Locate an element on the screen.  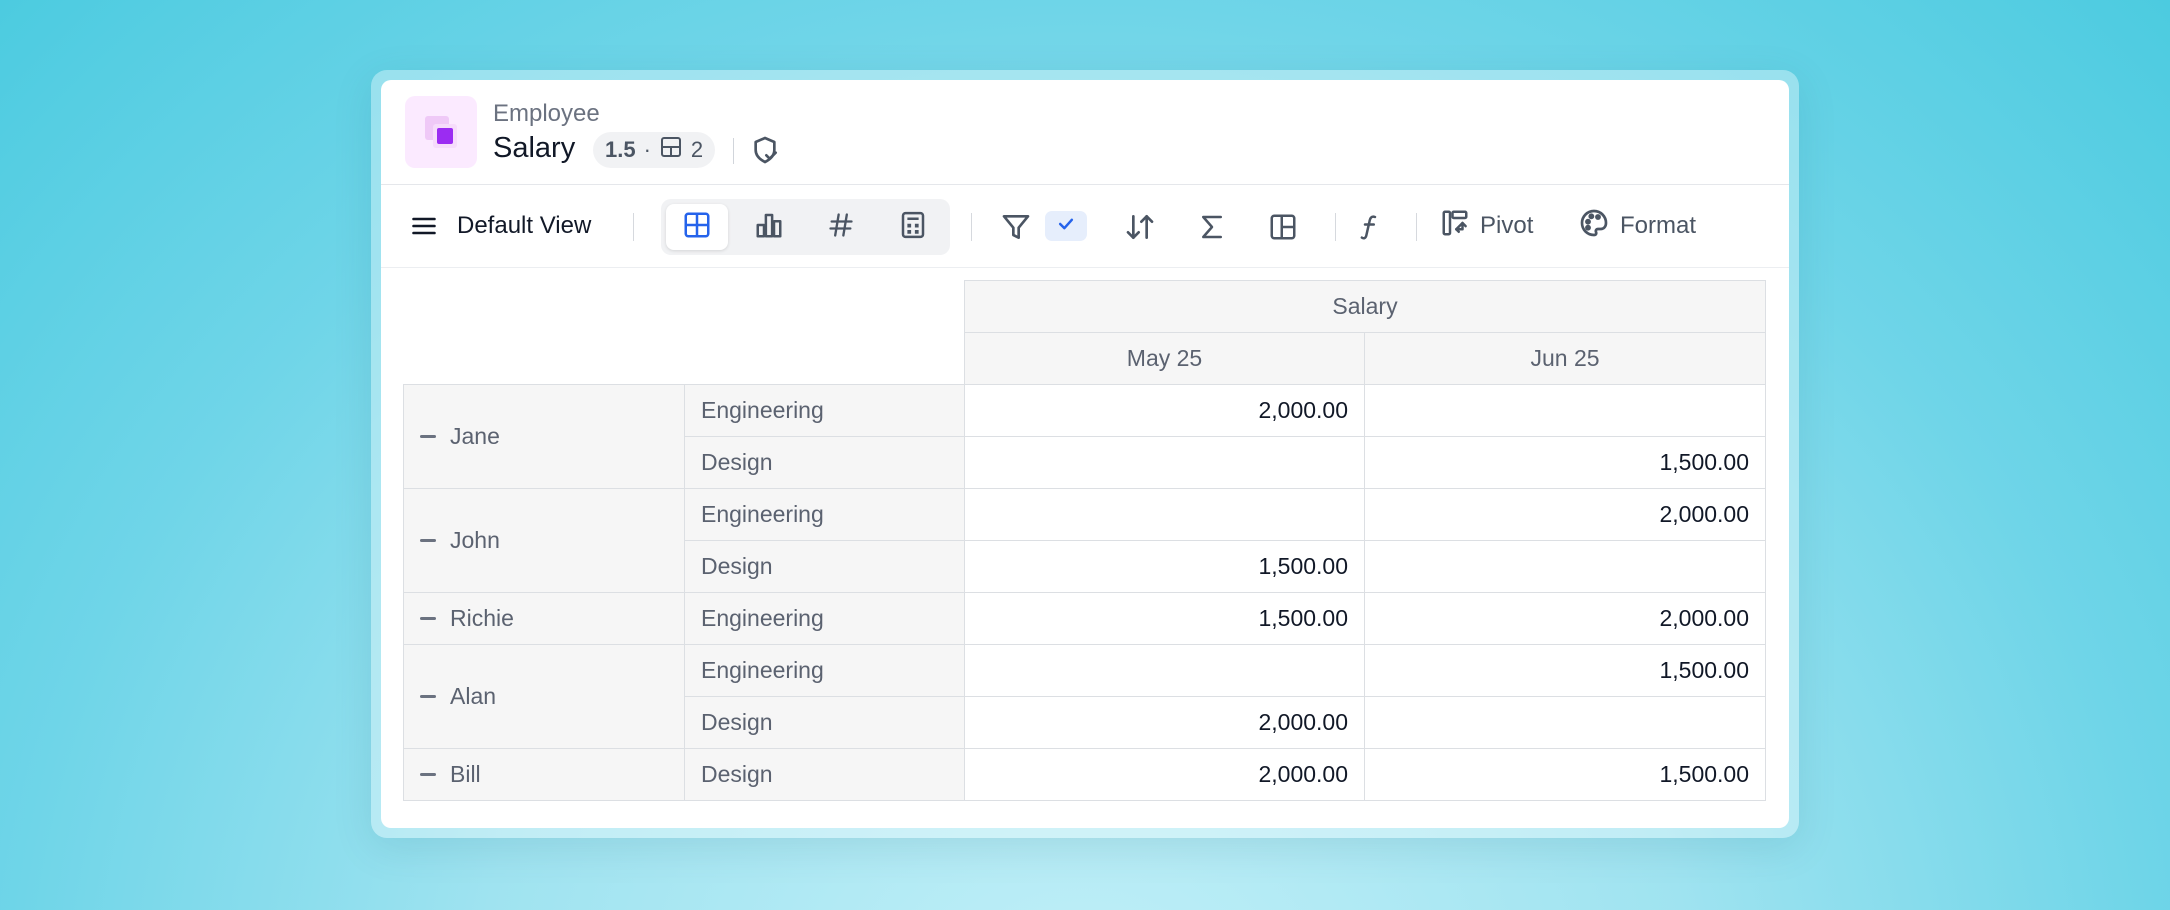
version-badge: 1.5 · 2 is located at coordinates (654, 150).